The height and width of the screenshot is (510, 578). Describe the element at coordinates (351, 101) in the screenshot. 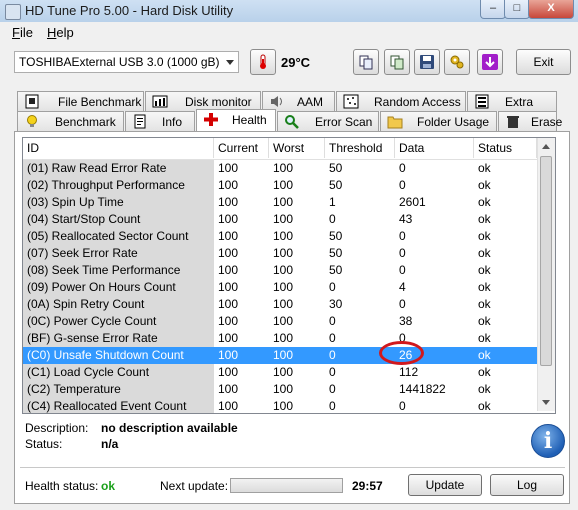

I see `random-access-icon` at that location.